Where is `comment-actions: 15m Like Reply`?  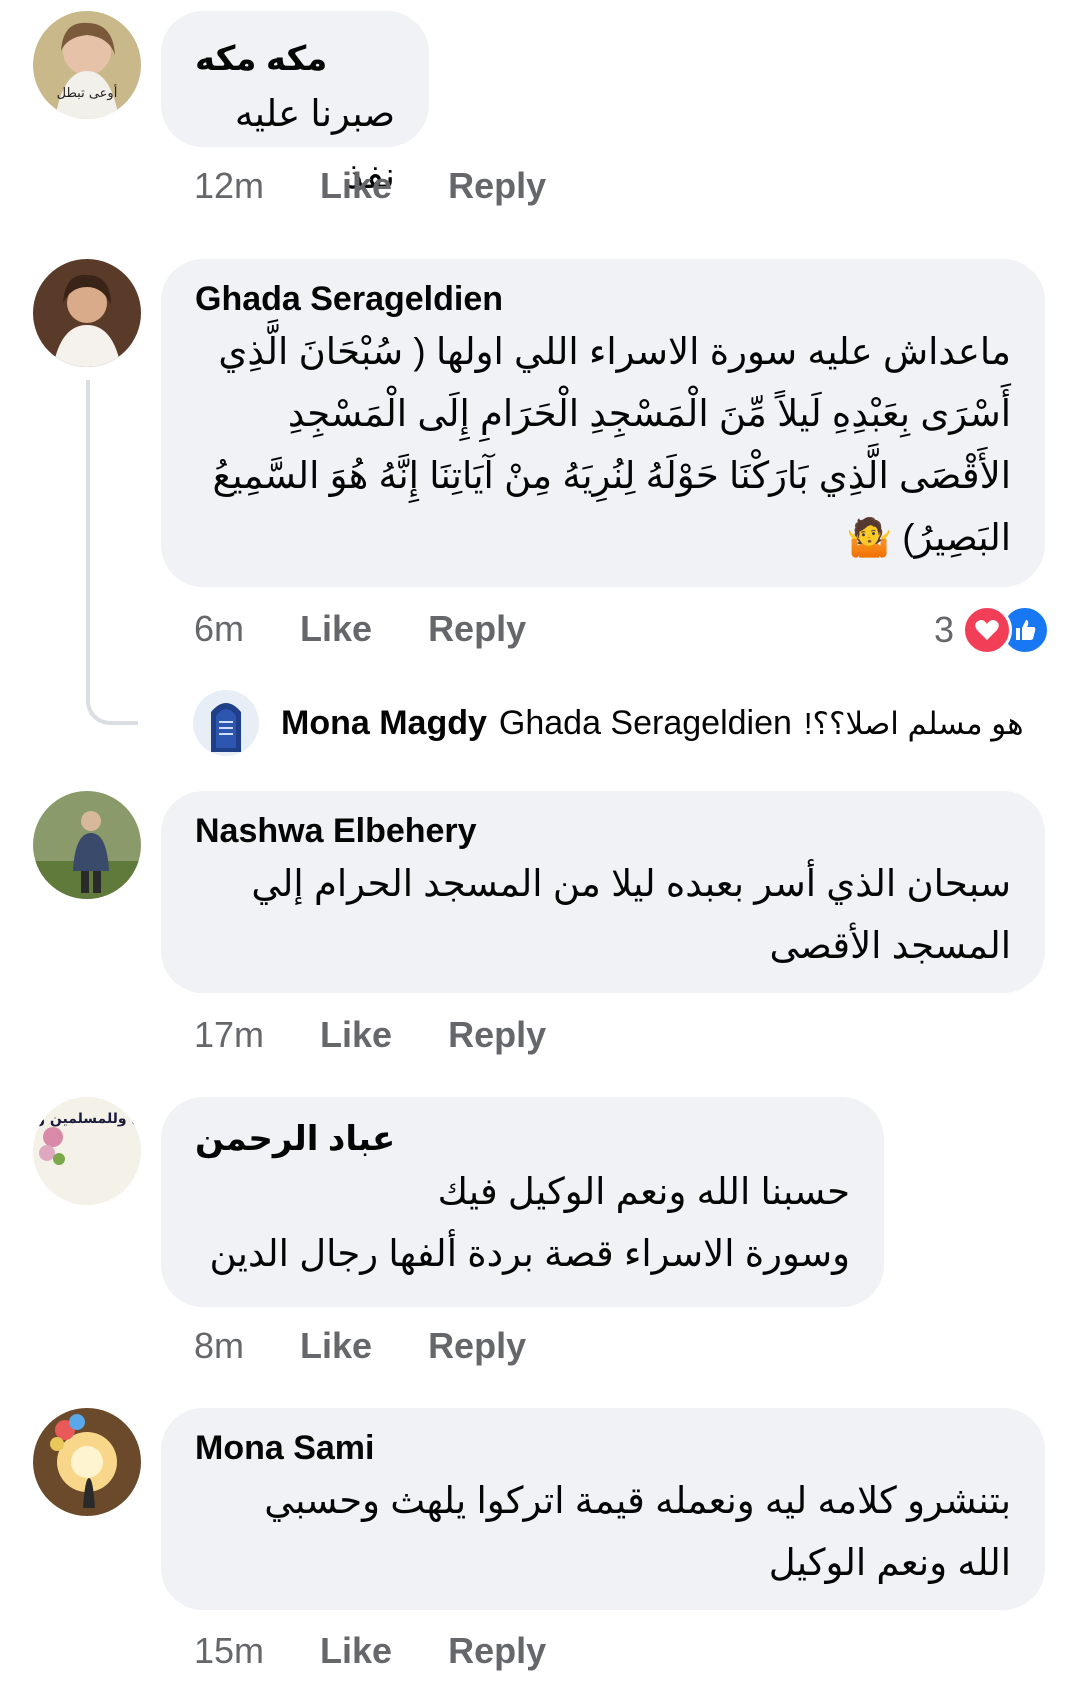
comment-actions: 15m Like Reply is located at coordinates (370, 1651).